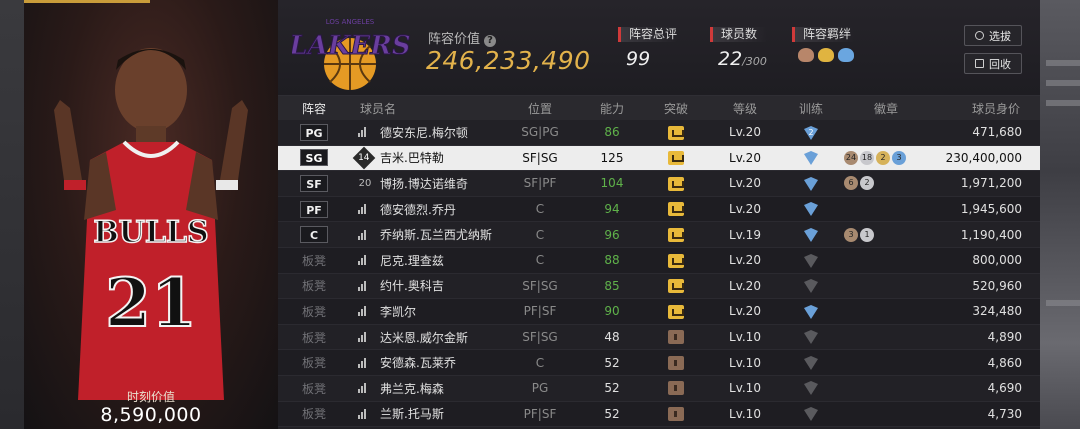 Image resolution: width=1080 pixels, height=429 pixels. Describe the element at coordinates (745, 132) in the screenshot. I see `player-level: Lv.20` at that location.